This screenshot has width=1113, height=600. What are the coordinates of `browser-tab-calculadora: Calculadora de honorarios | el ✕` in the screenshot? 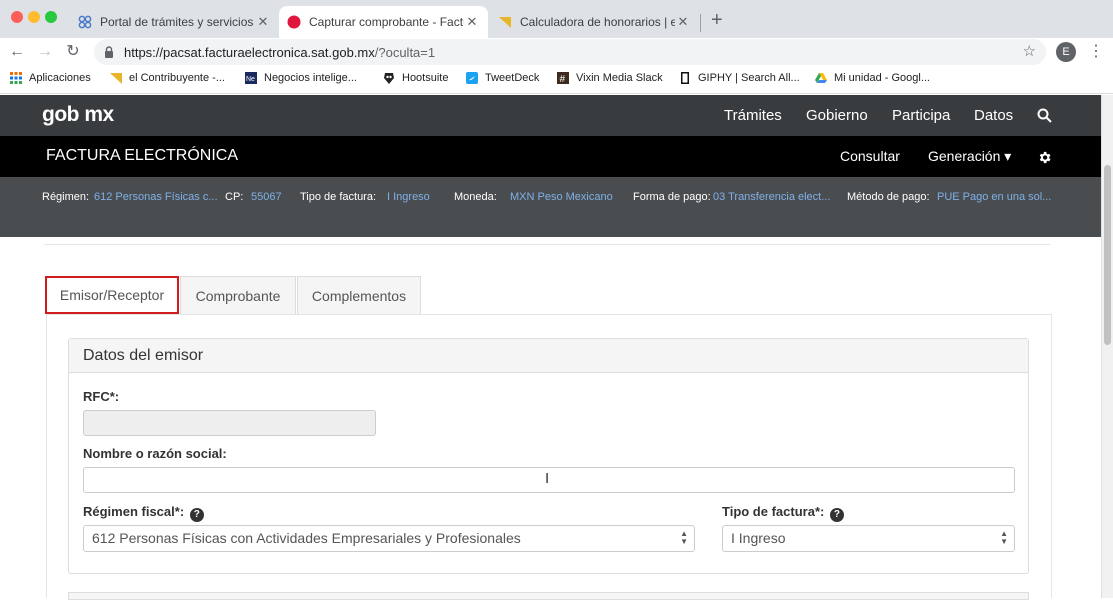 It's located at (594, 22).